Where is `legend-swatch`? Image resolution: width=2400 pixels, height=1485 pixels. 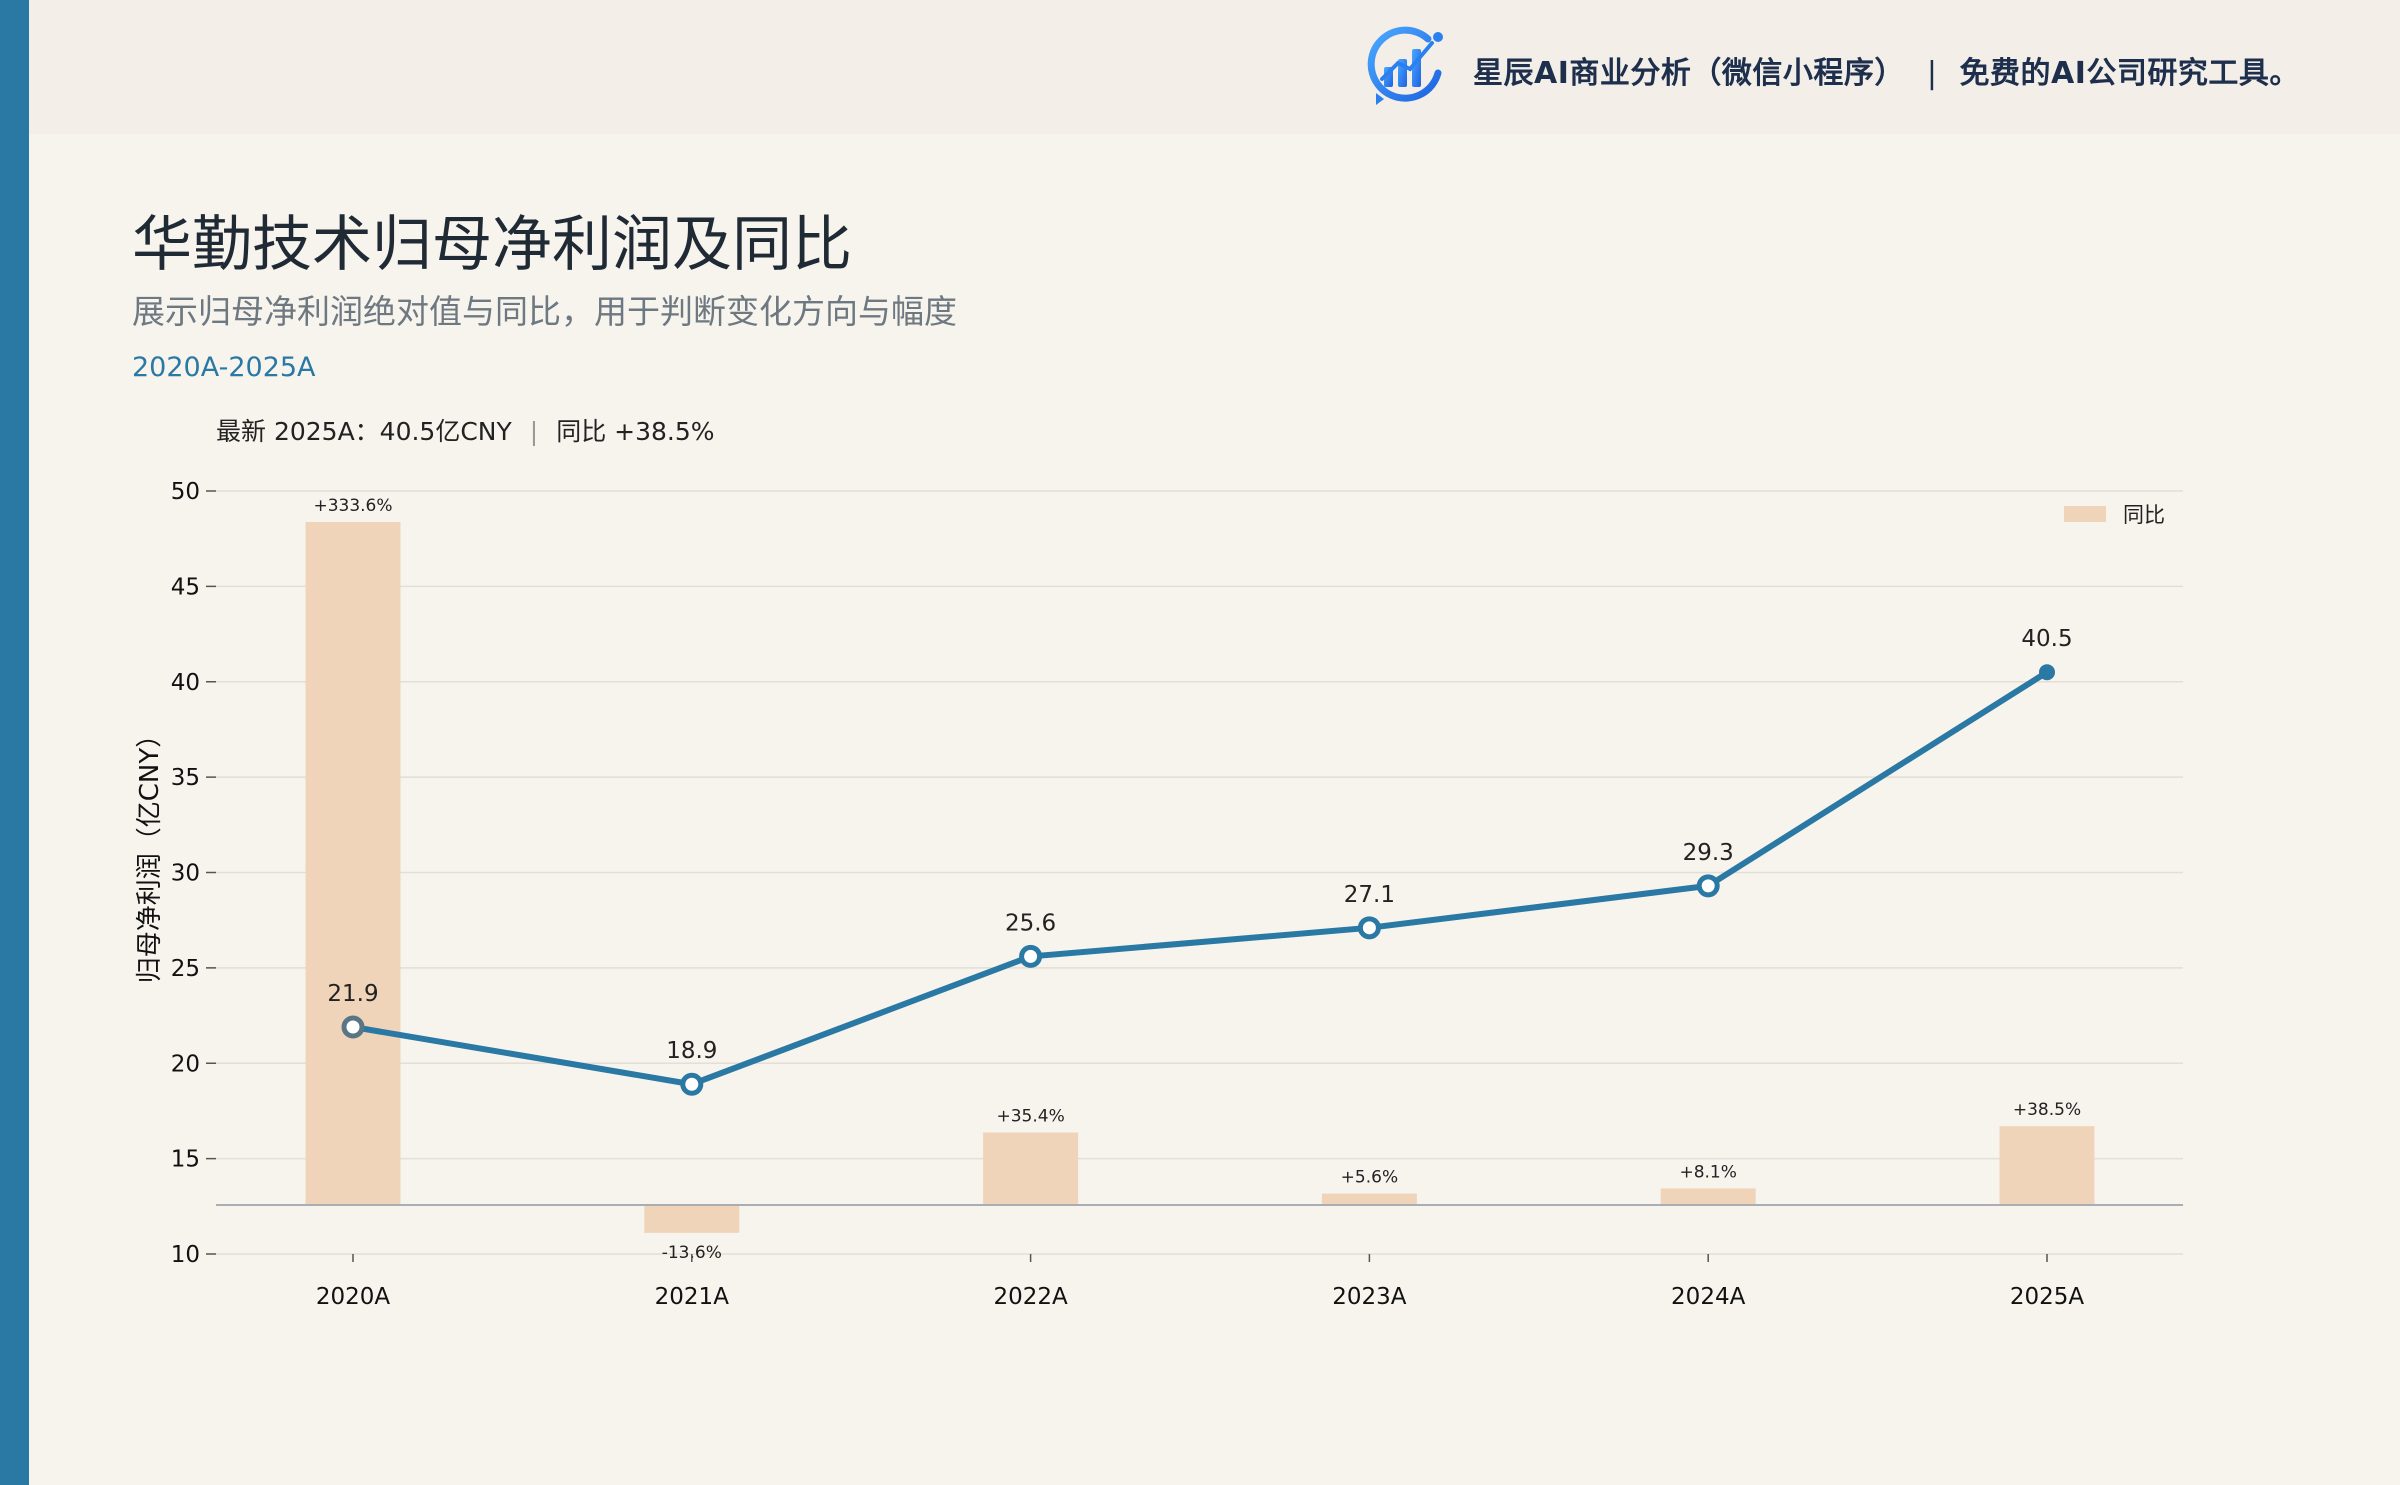
legend-swatch is located at coordinates (2085, 514).